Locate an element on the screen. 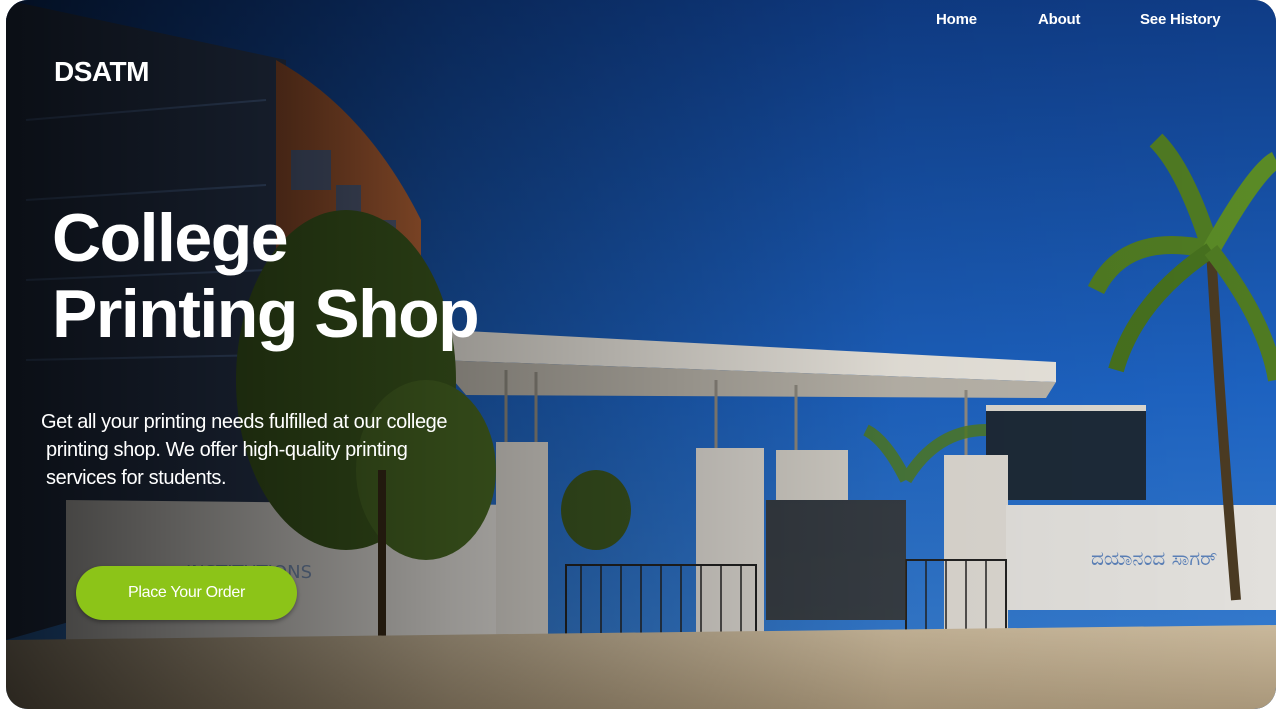 Image resolution: width=1280 pixels, height=709 pixels. nav-about-link: About is located at coordinates (1059, 19).